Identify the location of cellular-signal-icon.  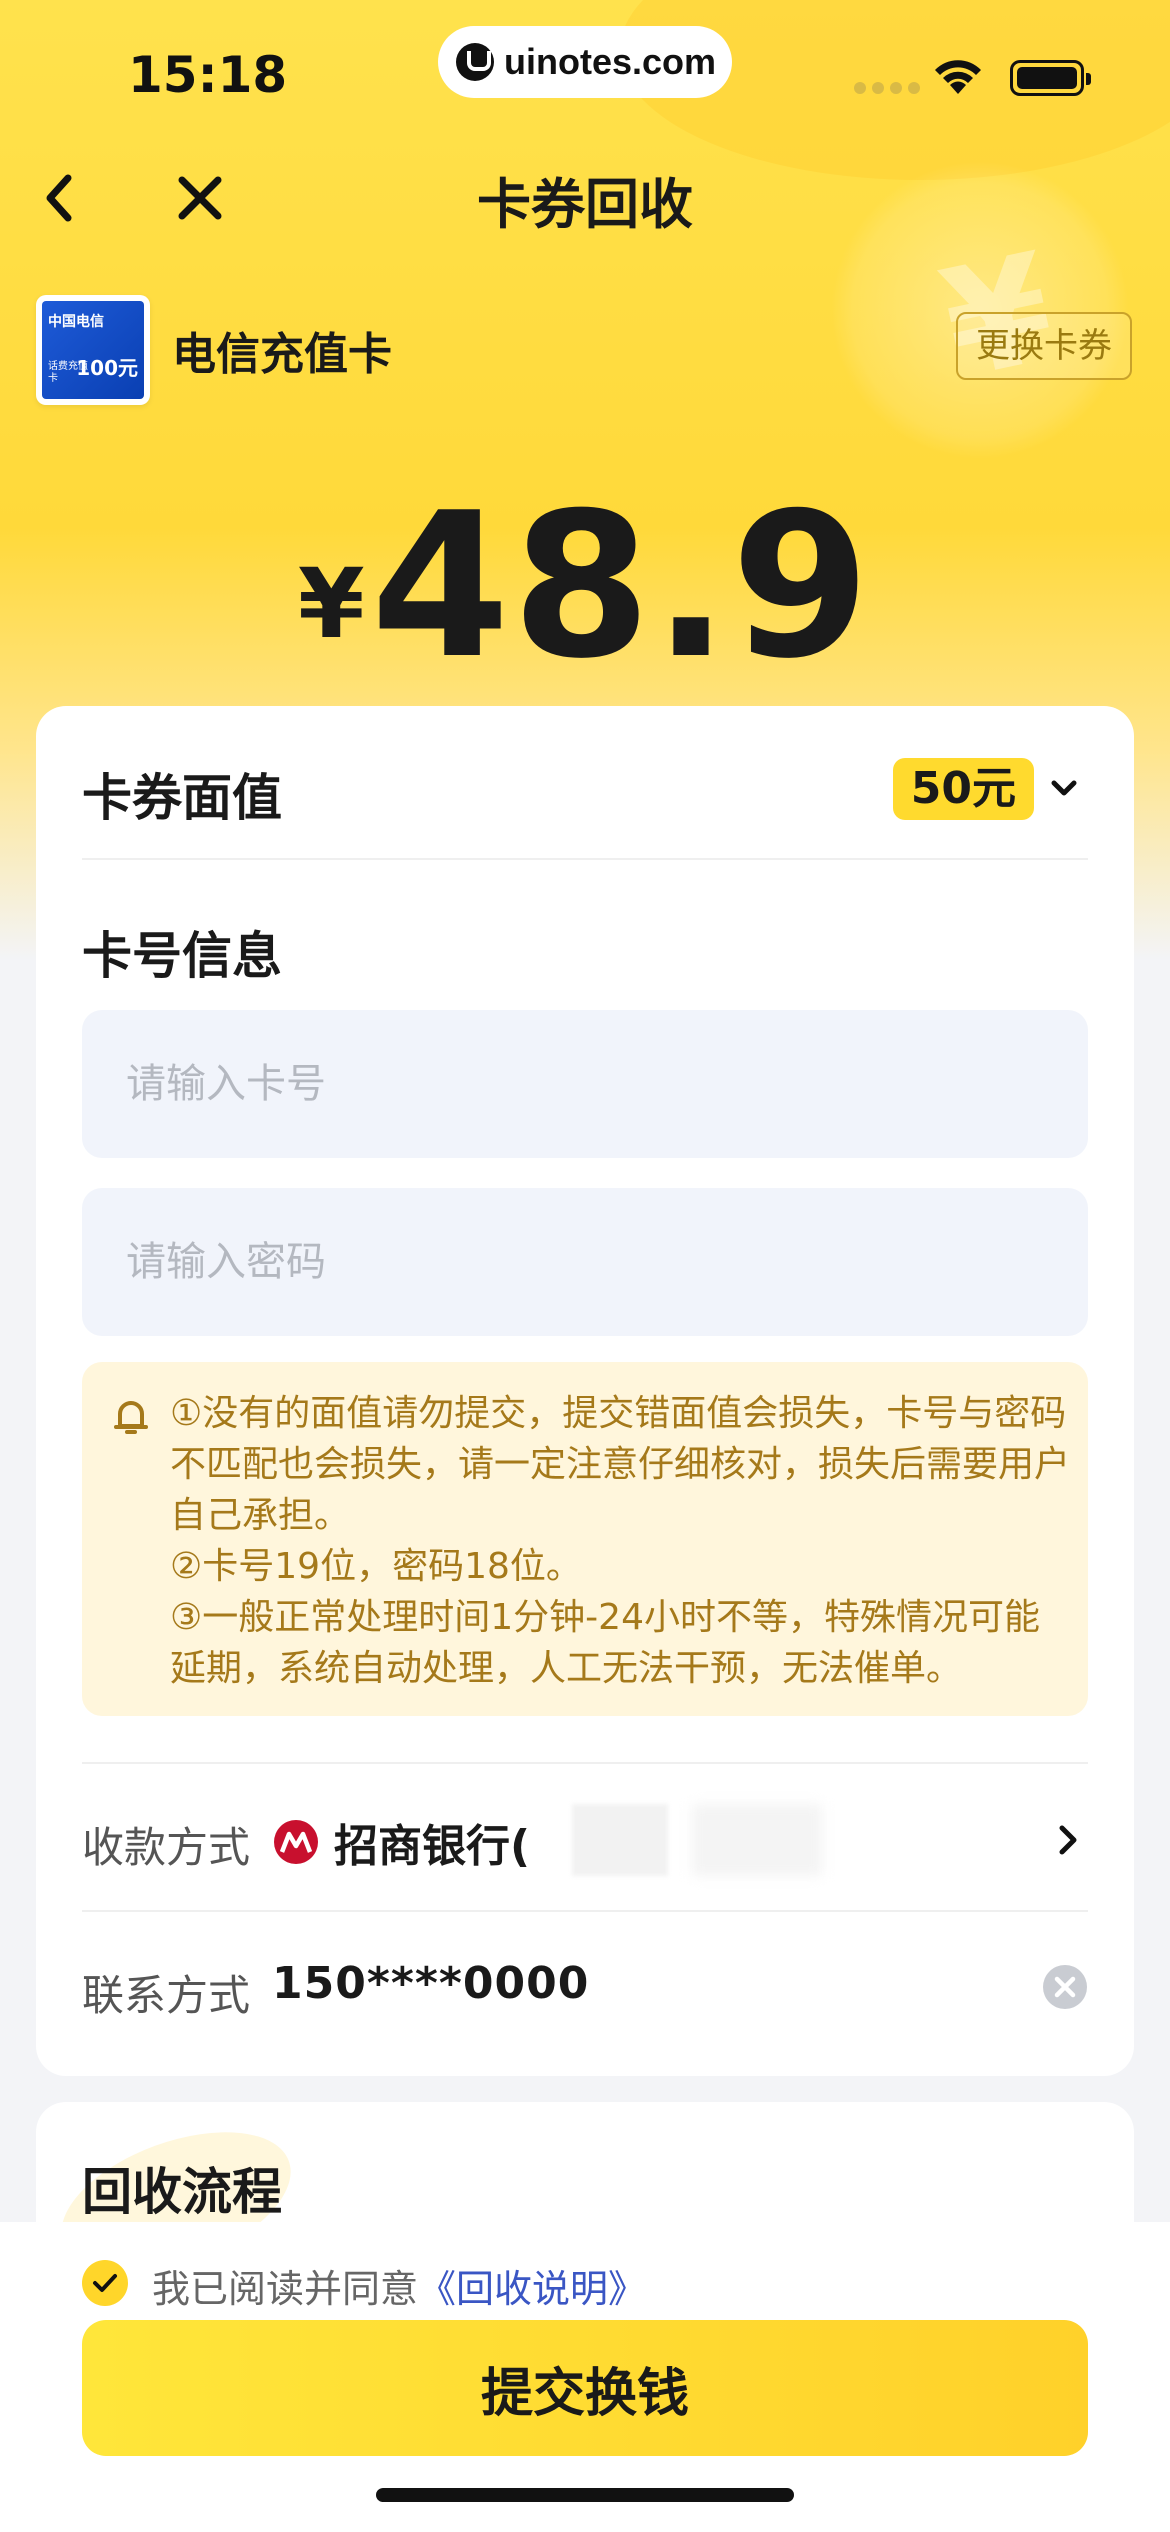
(887, 88).